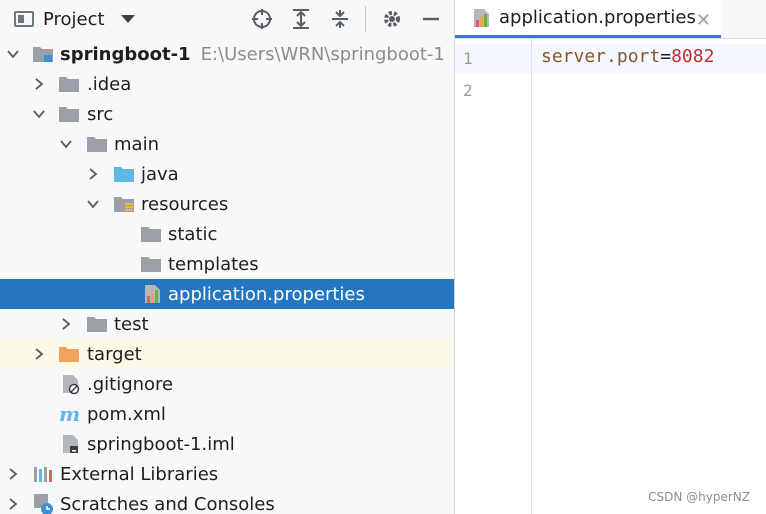  Describe the element at coordinates (227, 144) in the screenshot. I see `tree-item-main: main` at that location.